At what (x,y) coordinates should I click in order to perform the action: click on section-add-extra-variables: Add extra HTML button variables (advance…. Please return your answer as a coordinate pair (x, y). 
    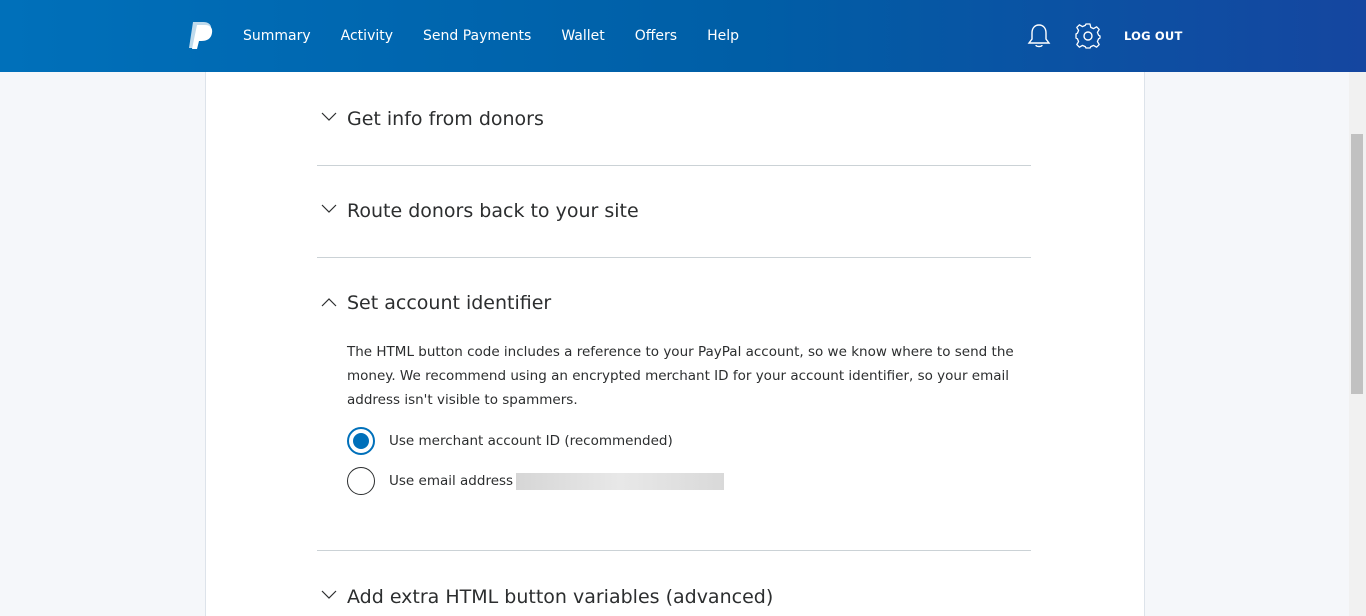
    Looking at the image, I should click on (674, 599).